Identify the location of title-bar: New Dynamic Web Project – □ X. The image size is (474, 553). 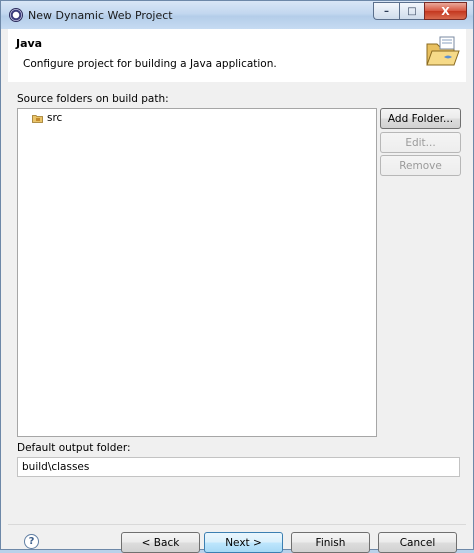
(237, 15).